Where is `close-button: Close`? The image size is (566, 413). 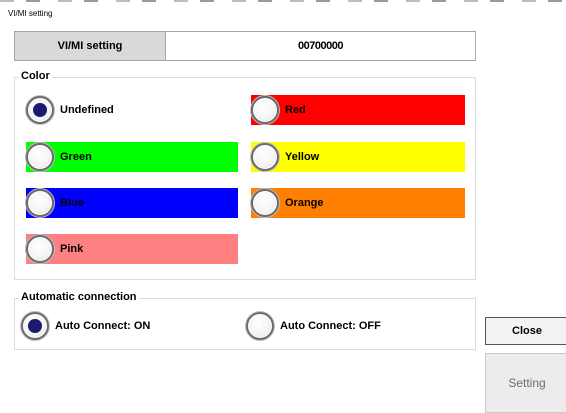
close-button: Close is located at coordinates (525, 331).